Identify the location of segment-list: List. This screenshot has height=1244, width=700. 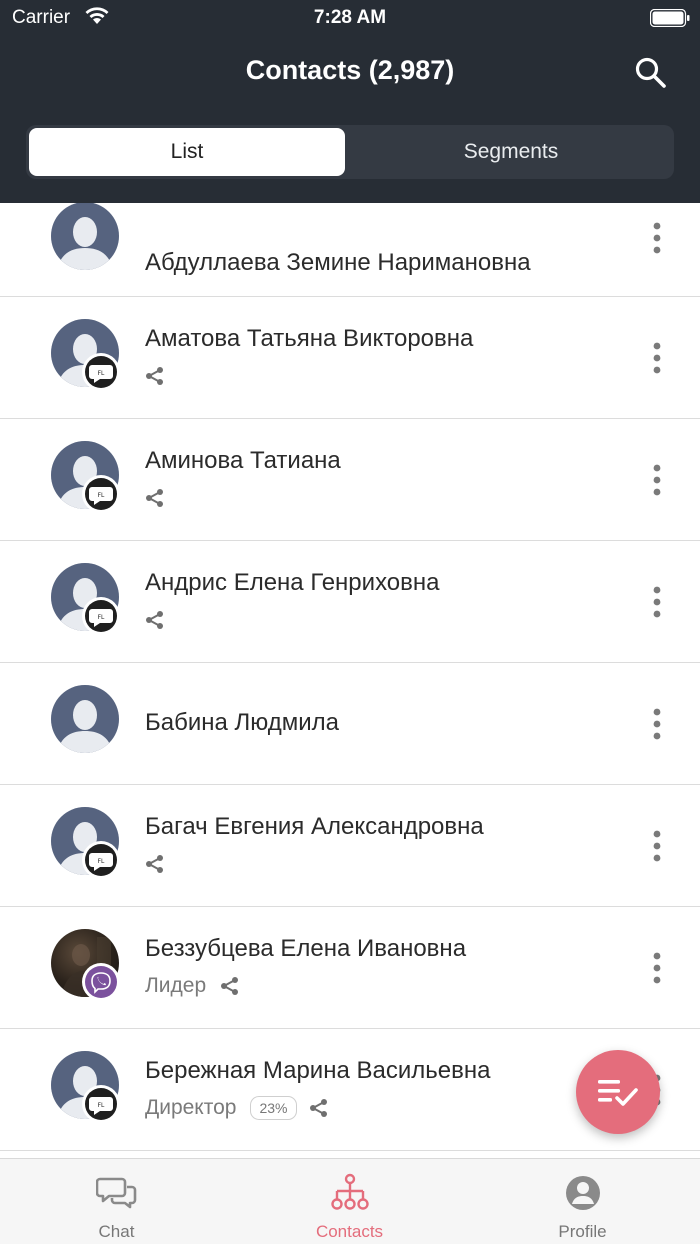
(187, 152).